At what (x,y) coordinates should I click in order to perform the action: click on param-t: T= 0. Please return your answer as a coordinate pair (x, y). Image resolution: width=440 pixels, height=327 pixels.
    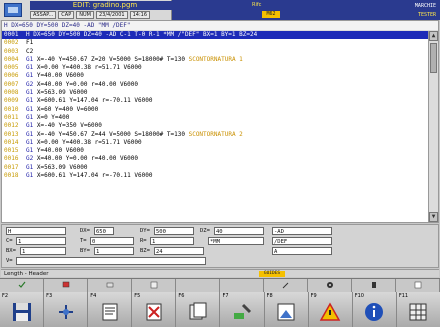
    Looking at the image, I should click on (110, 241).